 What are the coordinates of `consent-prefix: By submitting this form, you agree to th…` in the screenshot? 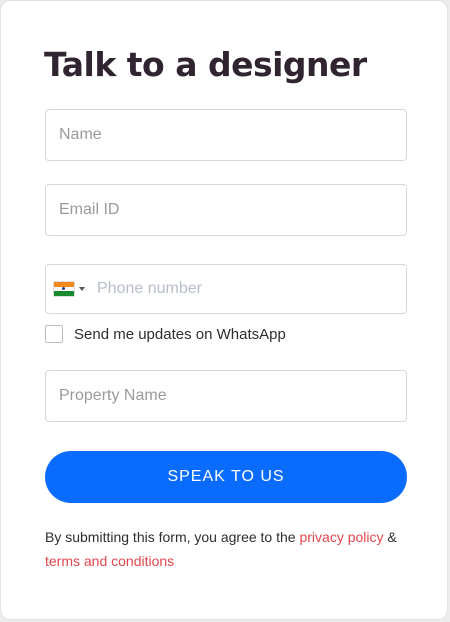 It's located at (172, 537).